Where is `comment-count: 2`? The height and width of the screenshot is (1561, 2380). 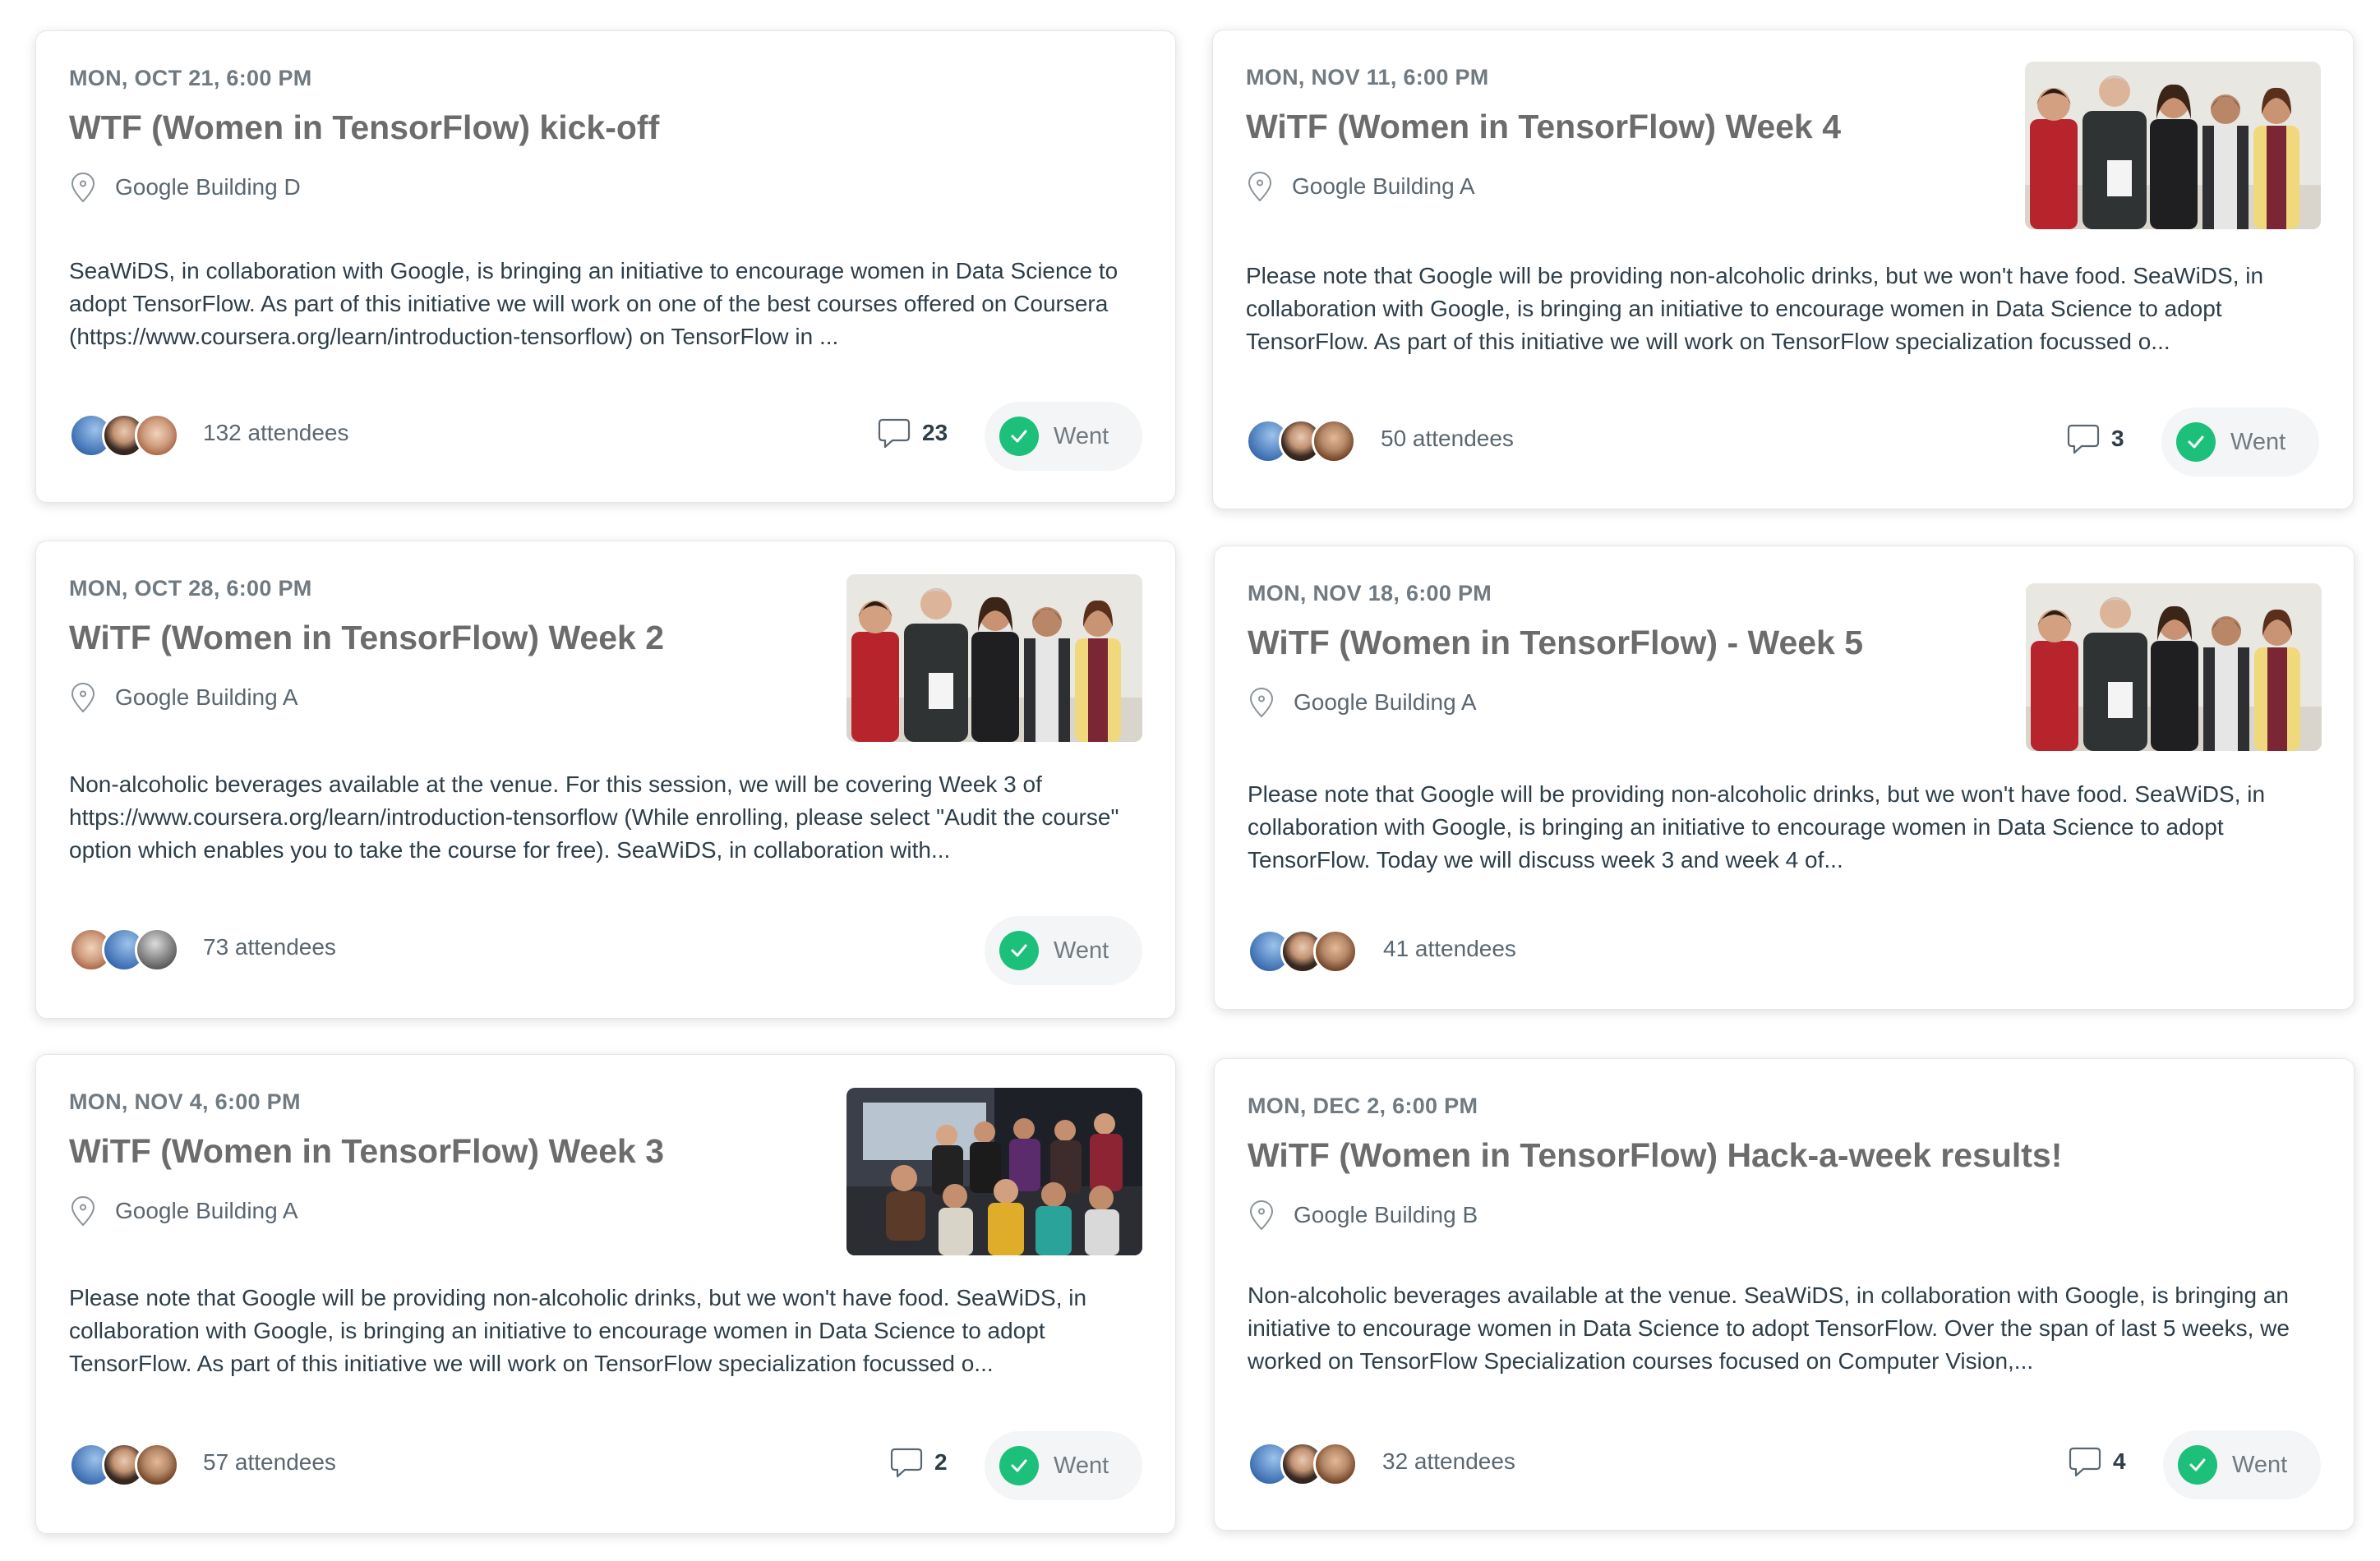
comment-count: 2 is located at coordinates (918, 1462).